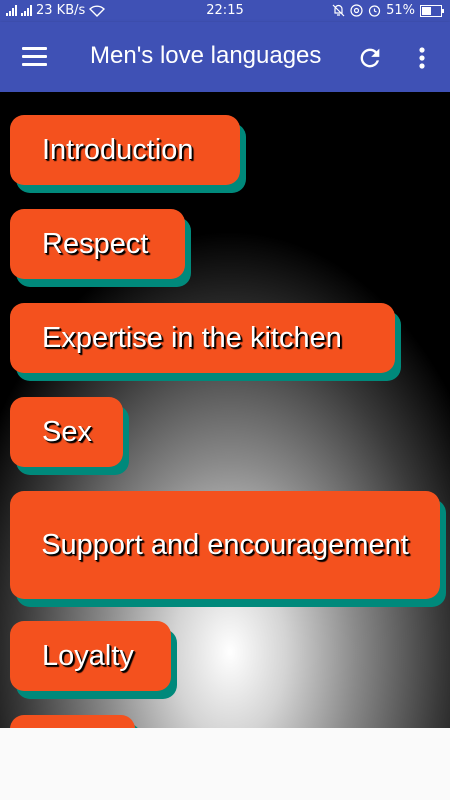 The image size is (450, 800). What do you see at coordinates (338, 10) in the screenshot?
I see `bell-off-icon` at bounding box center [338, 10].